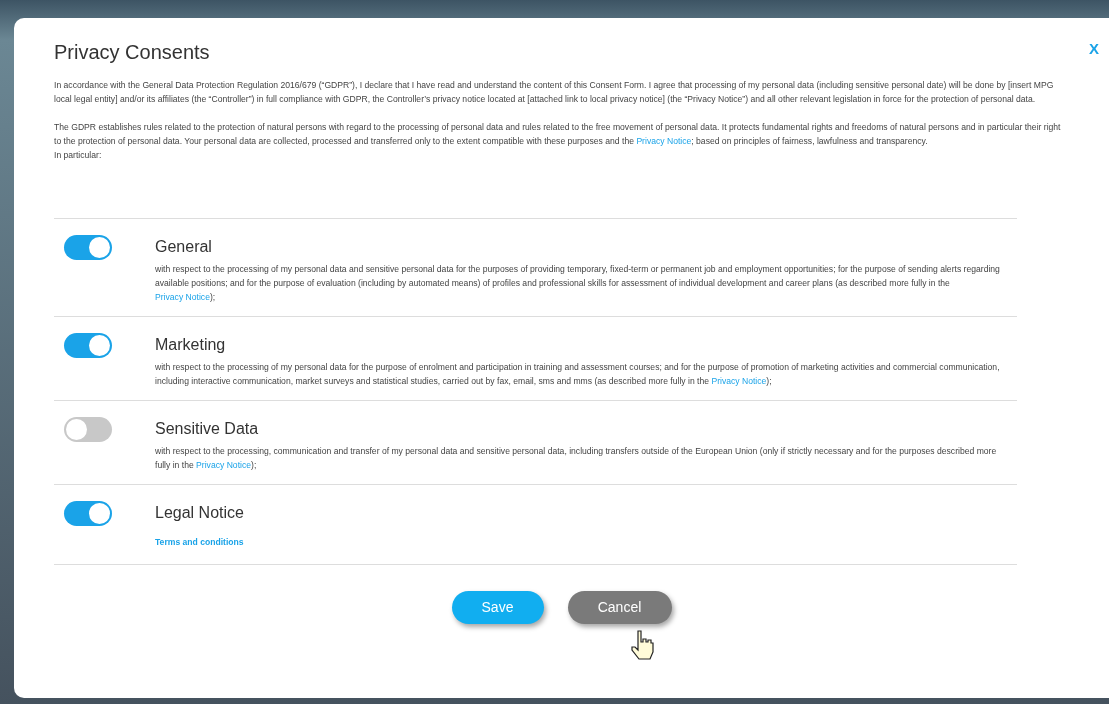 The image size is (1109, 704). Describe the element at coordinates (199, 513) in the screenshot. I see `consent-title: Legal Notice` at that location.